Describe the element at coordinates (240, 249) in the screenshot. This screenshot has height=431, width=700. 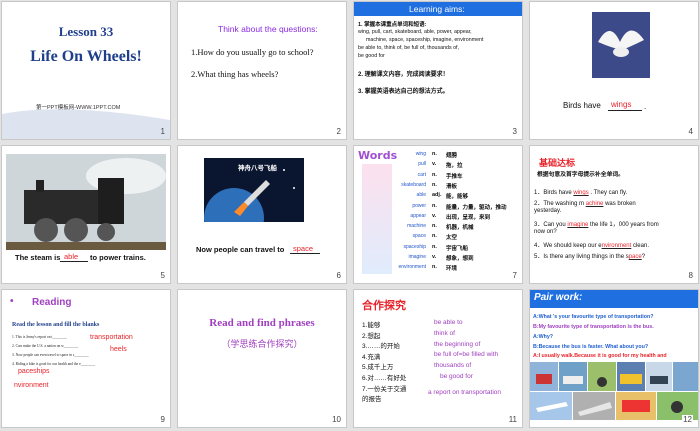
I see `caption: Now people can travel to` at that location.